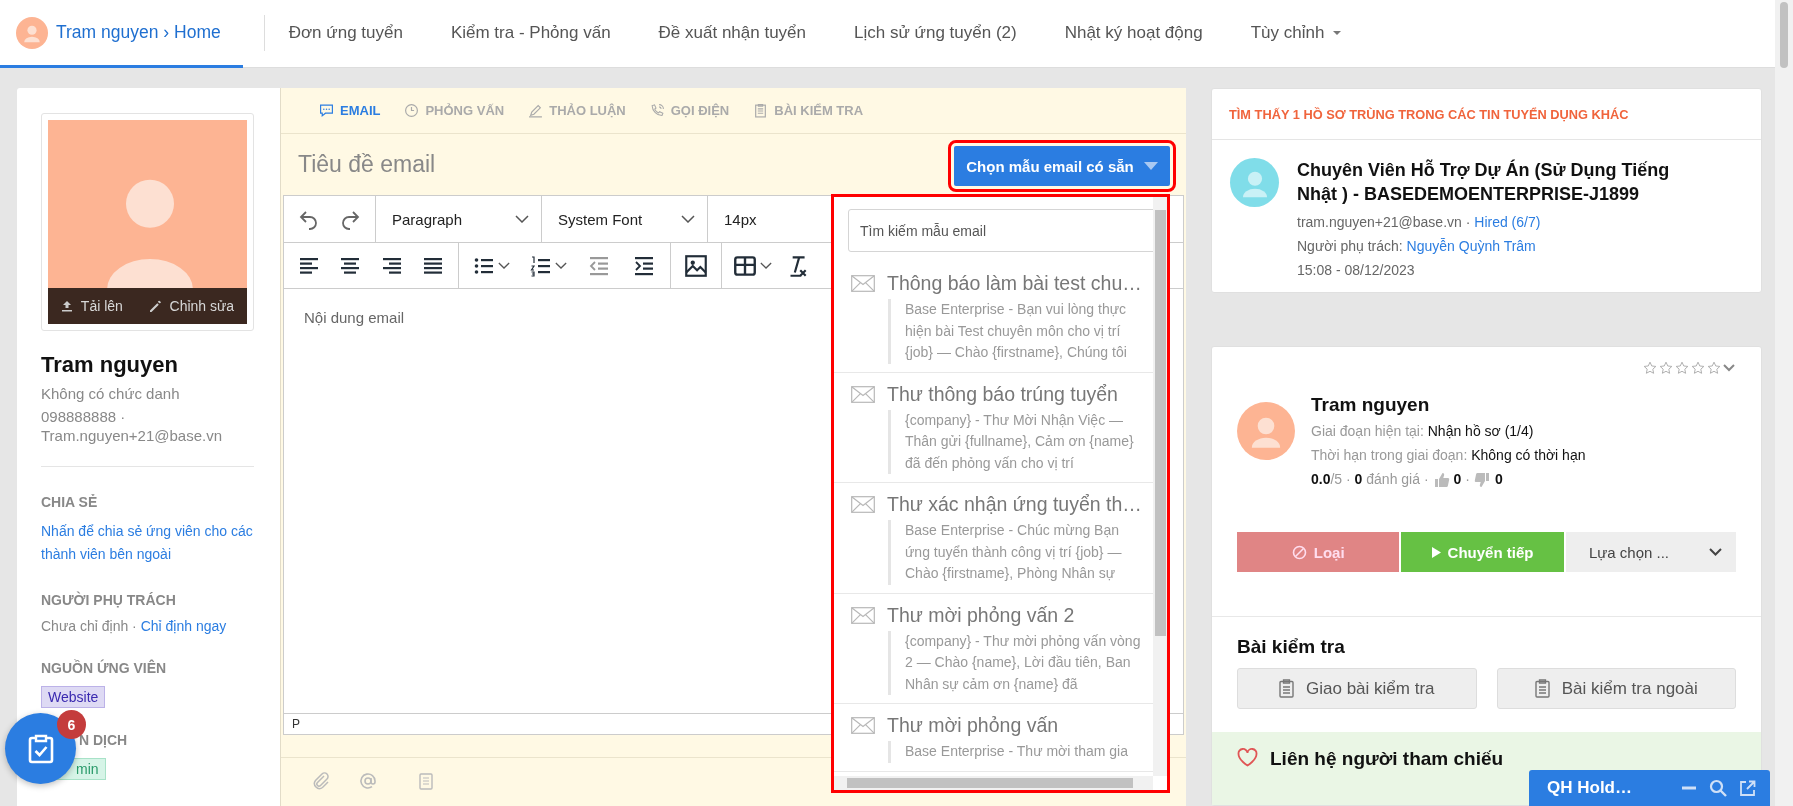 The image size is (1793, 806). Describe the element at coordinates (1441, 479) in the screenshot. I see `thumbs-up-icon` at that location.